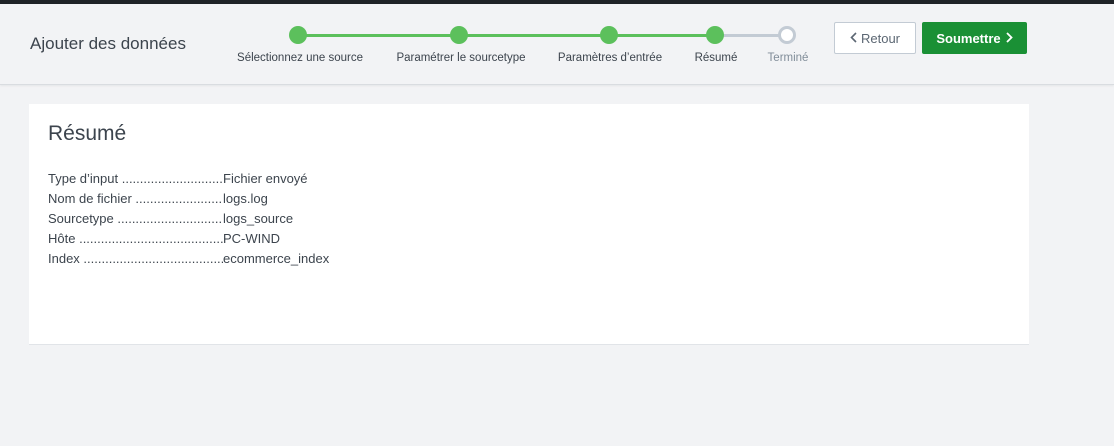 This screenshot has height=446, width=1114. What do you see at coordinates (252, 238) in the screenshot?
I see `summary-value: PC-WIND` at bounding box center [252, 238].